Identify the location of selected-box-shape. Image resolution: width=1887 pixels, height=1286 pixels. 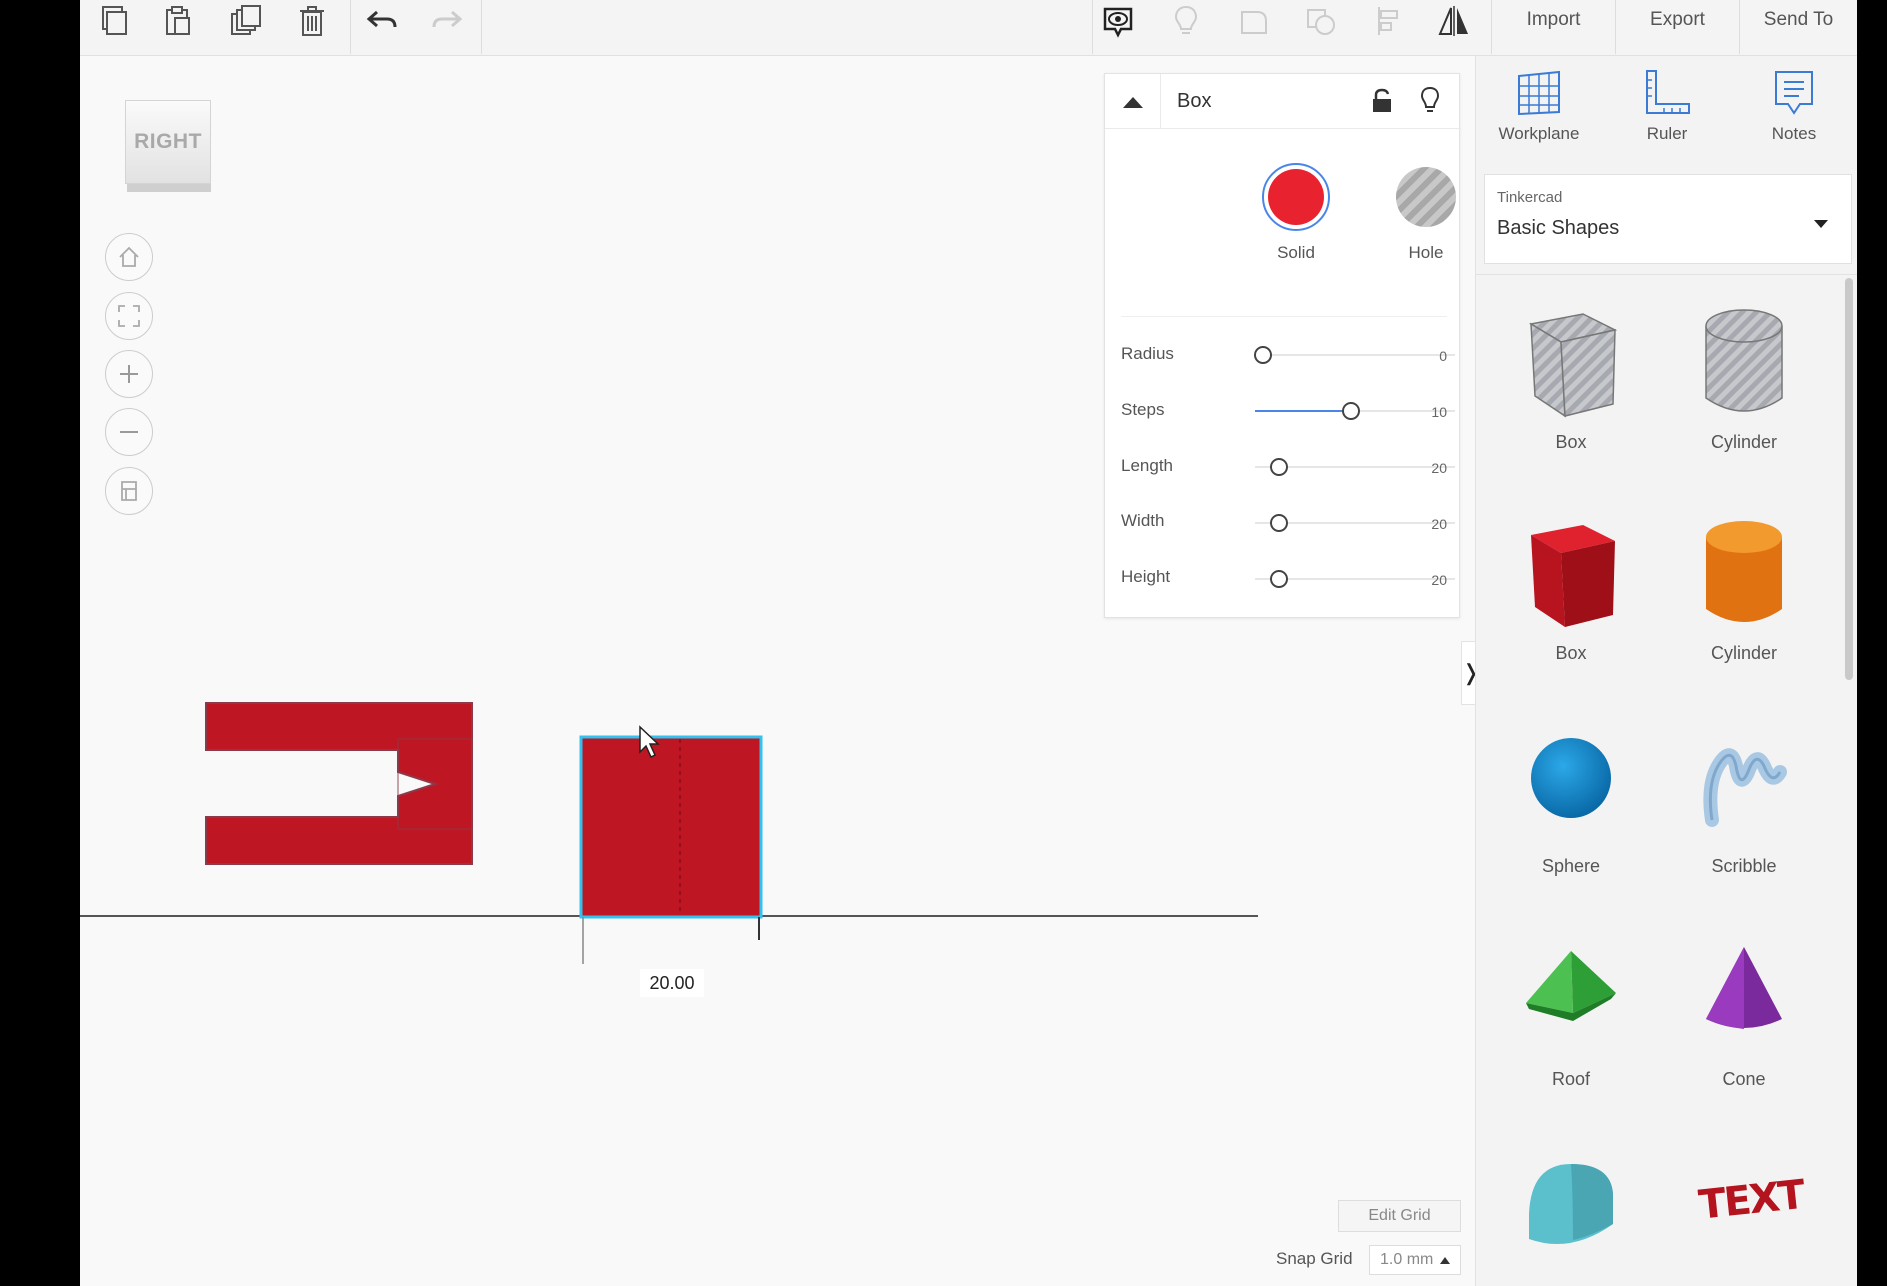
(671, 827).